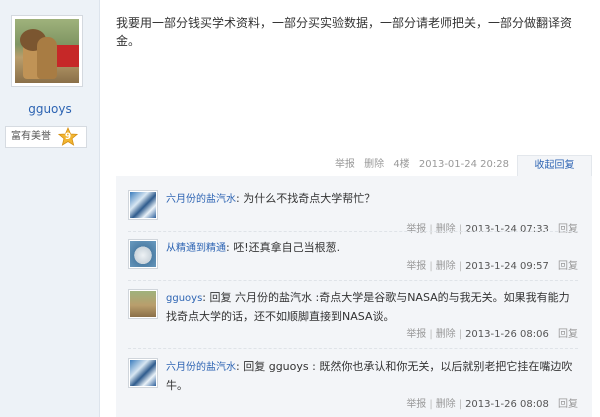  I want to click on reply-meta: 举报 | 删除 | 2013-1-26 08:06 回复, so click(492, 334).